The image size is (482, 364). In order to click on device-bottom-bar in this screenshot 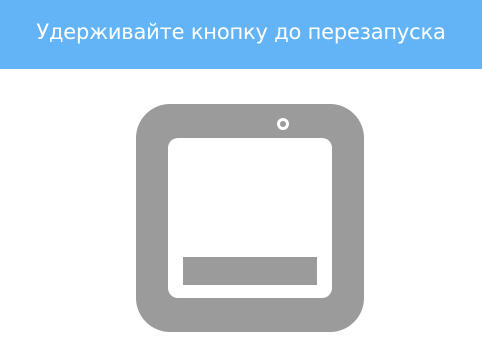, I will do `click(250, 271)`.